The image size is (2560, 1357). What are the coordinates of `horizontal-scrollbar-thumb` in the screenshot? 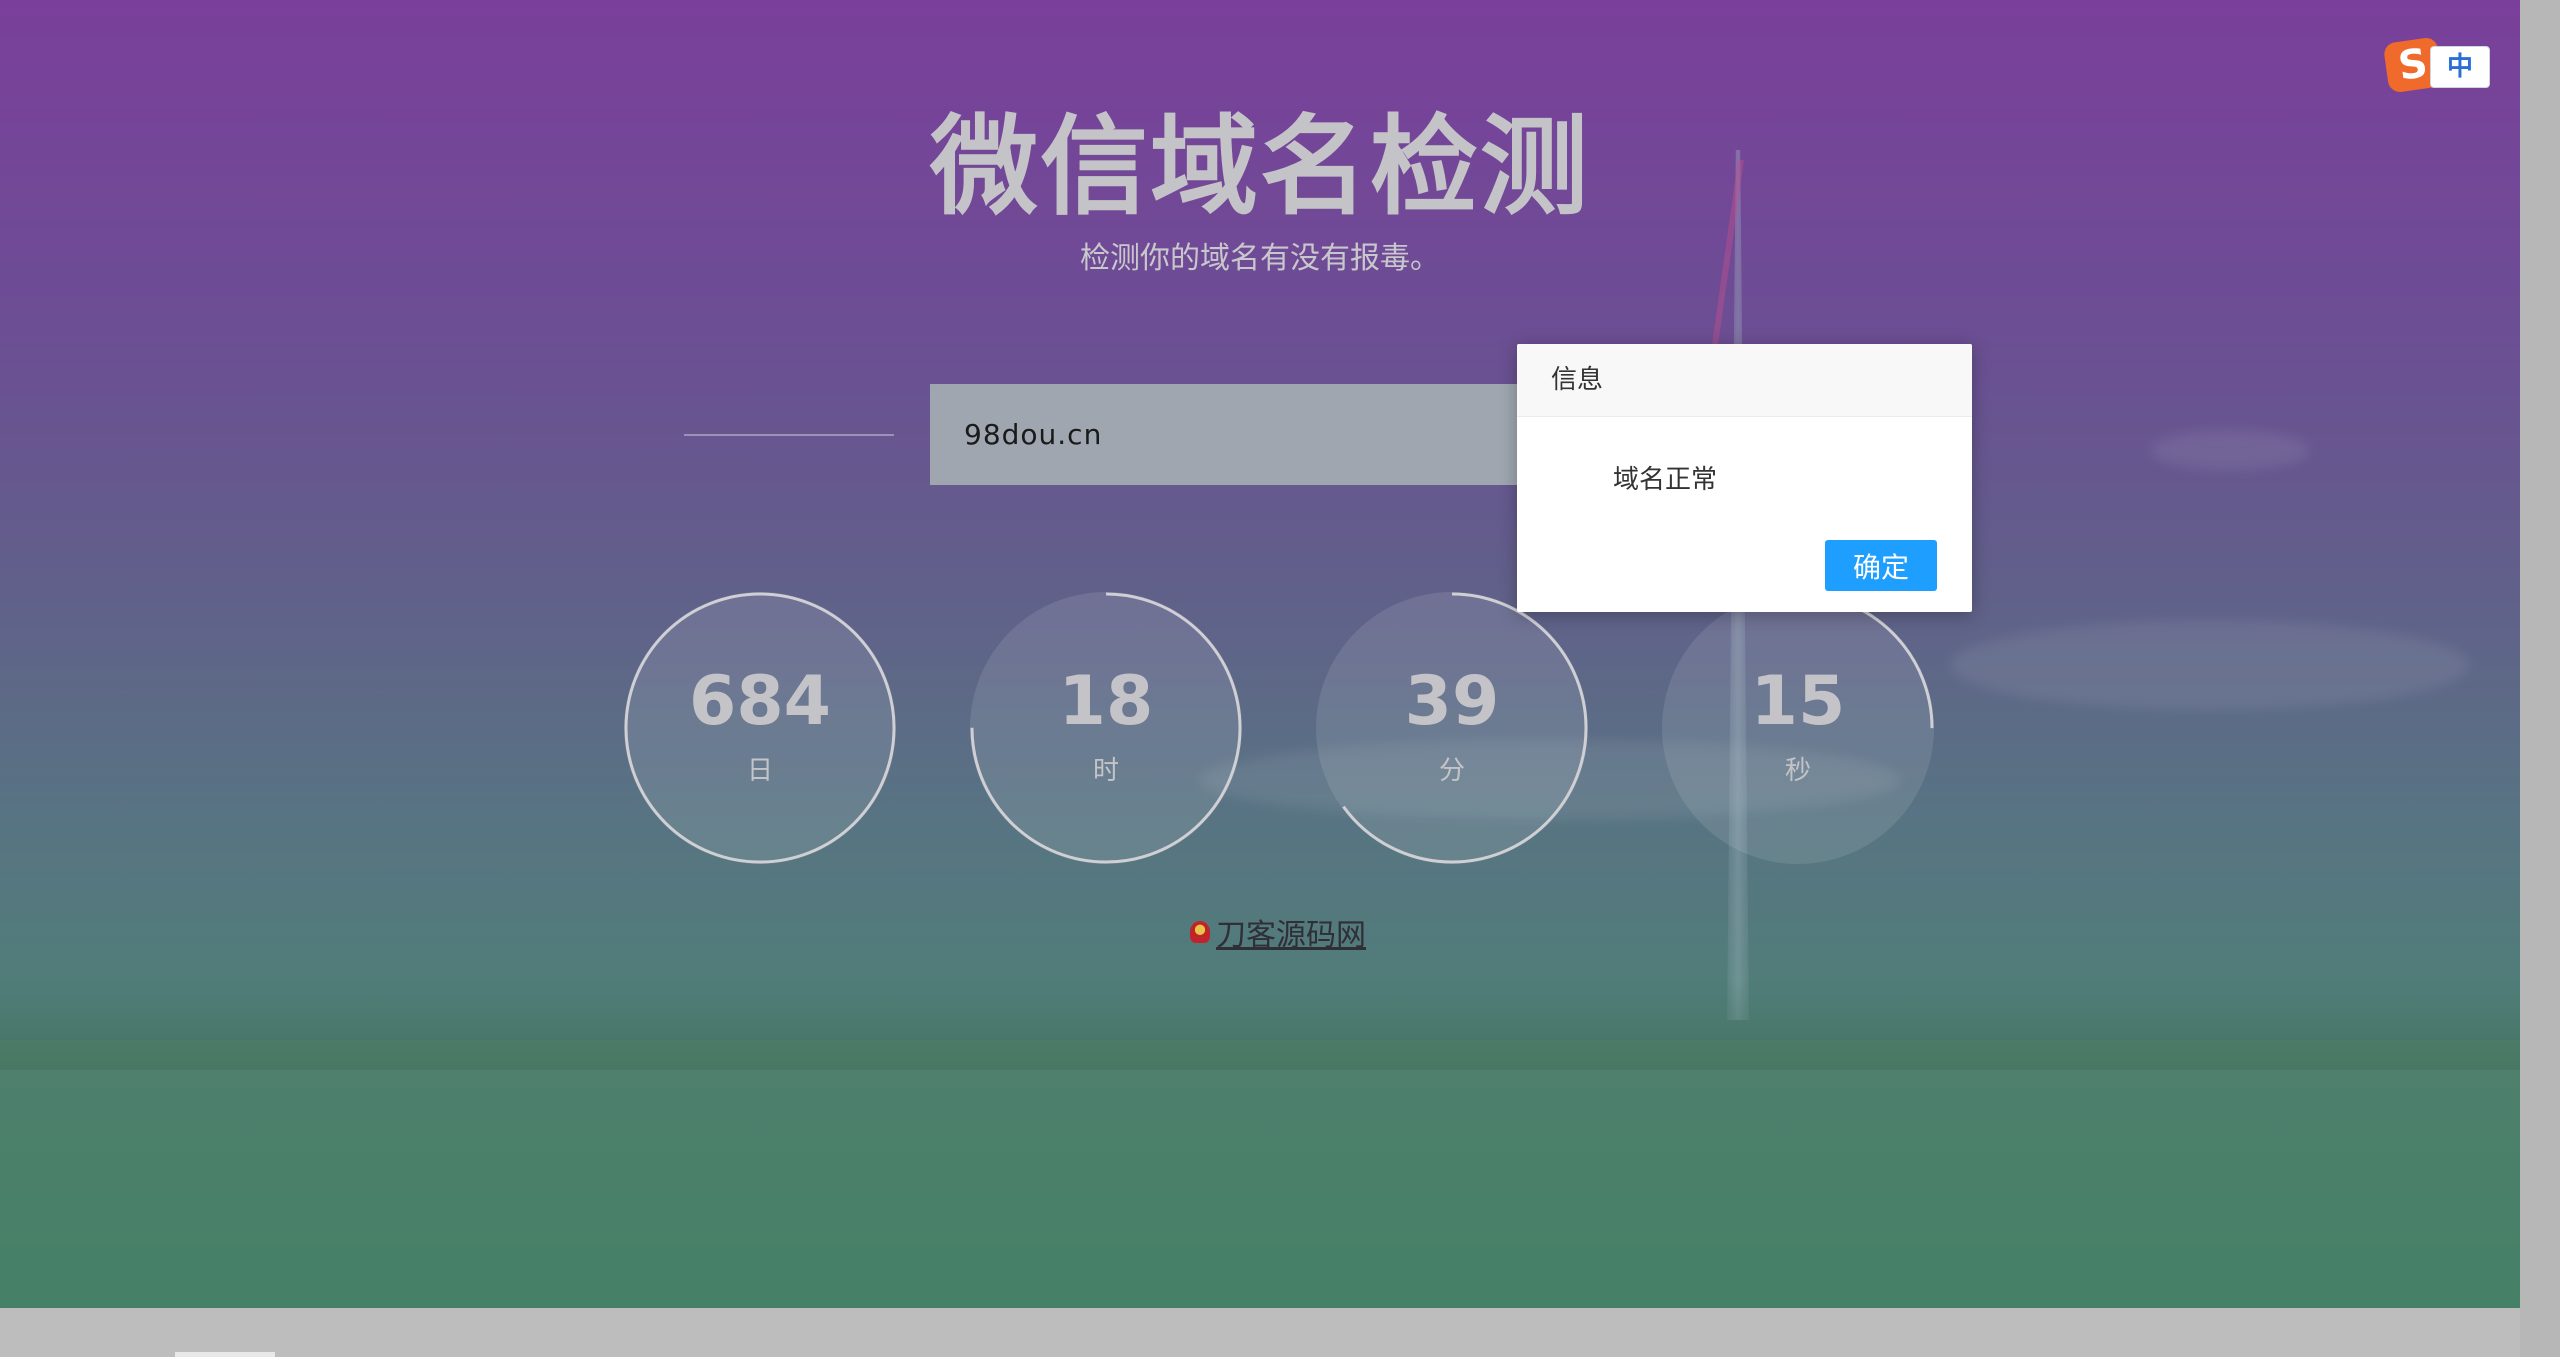 It's located at (225, 1354).